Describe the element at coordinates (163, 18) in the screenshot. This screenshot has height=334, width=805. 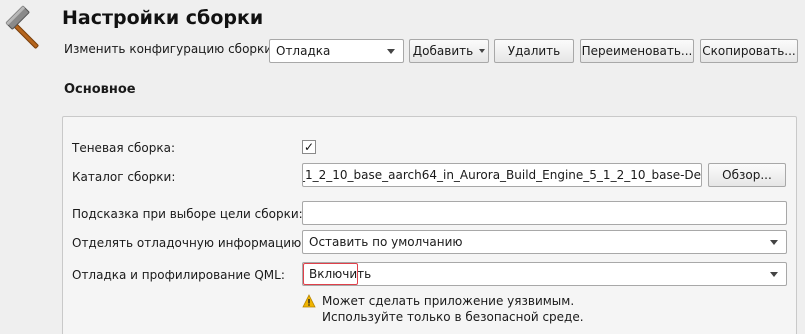
I see `page-title: Настройки сборки` at that location.